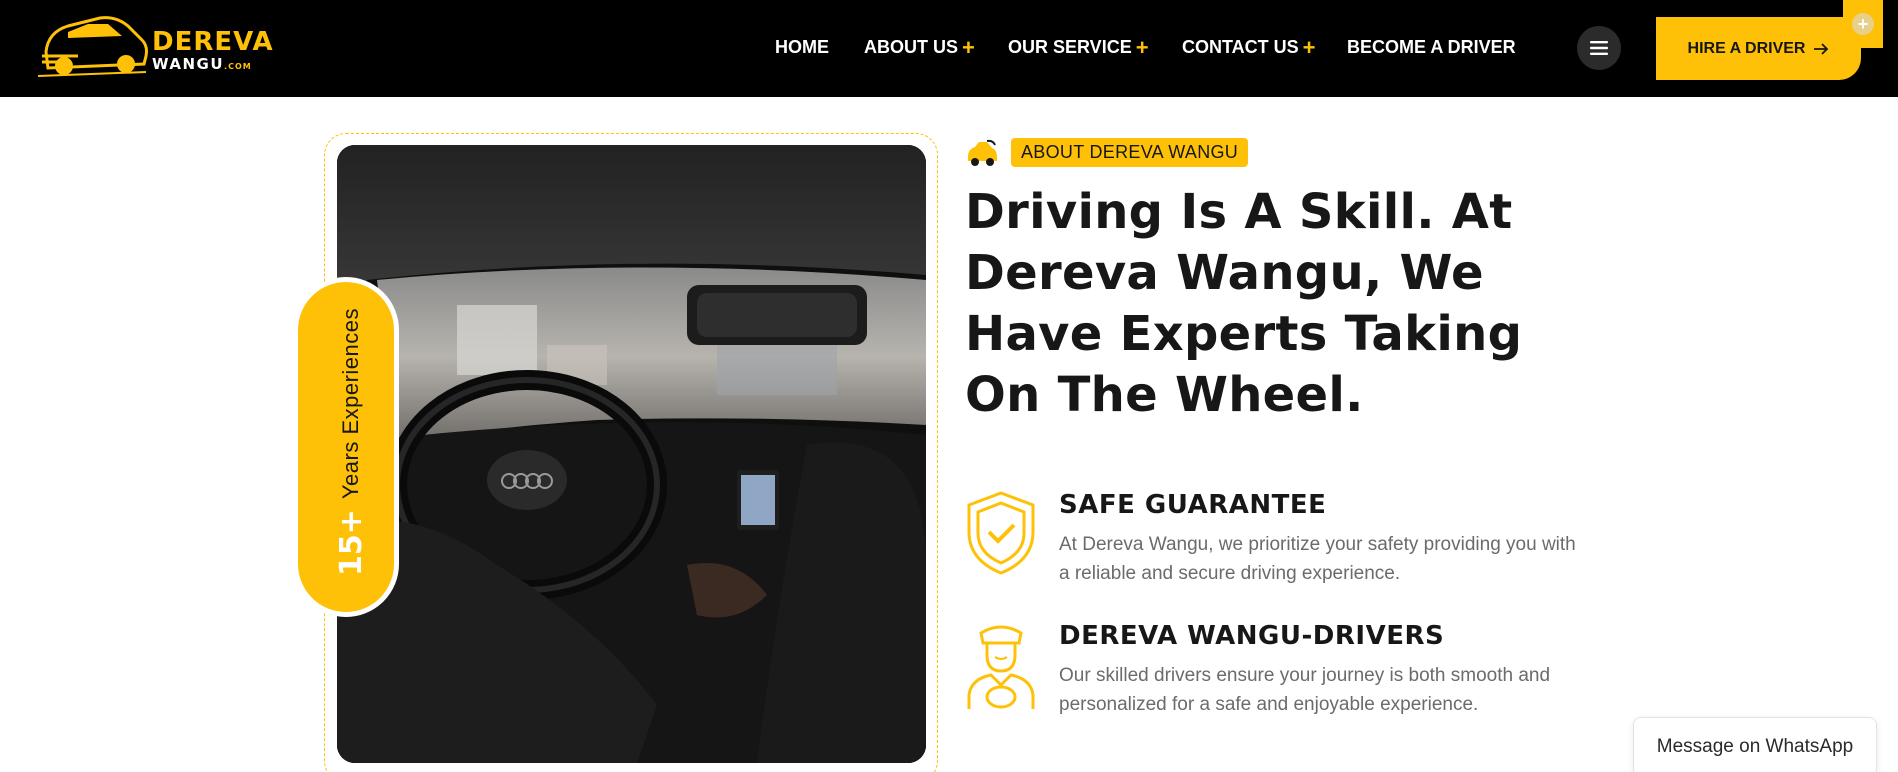 The image size is (1898, 772). Describe the element at coordinates (93, 46) in the screenshot. I see `car-logo-icon` at that location.